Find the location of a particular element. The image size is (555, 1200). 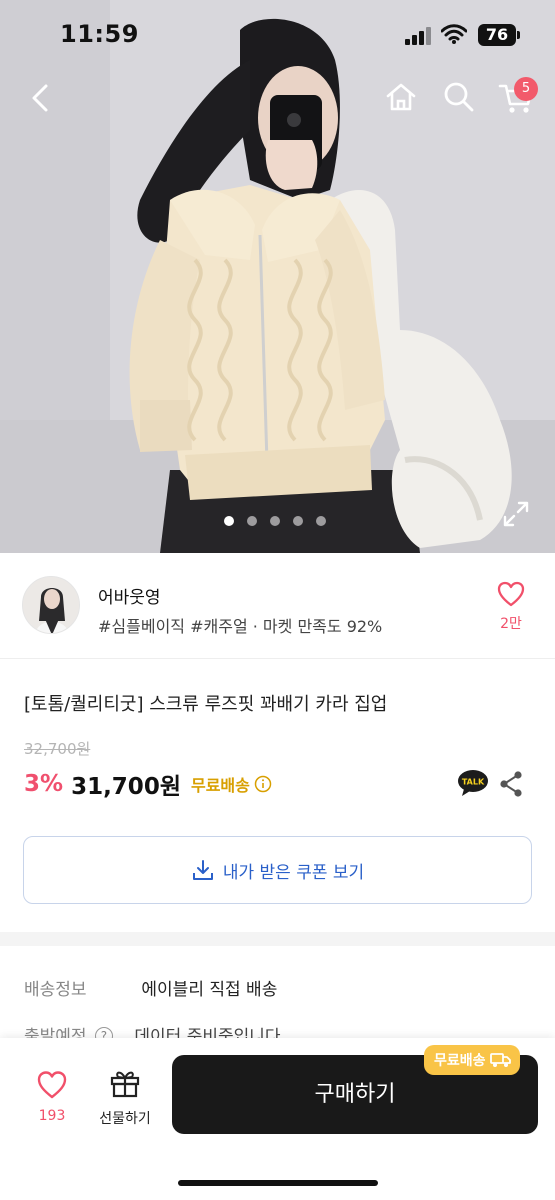

view-coupons-button: 내가 받은 쿠폰 보기 is located at coordinates (277, 870).